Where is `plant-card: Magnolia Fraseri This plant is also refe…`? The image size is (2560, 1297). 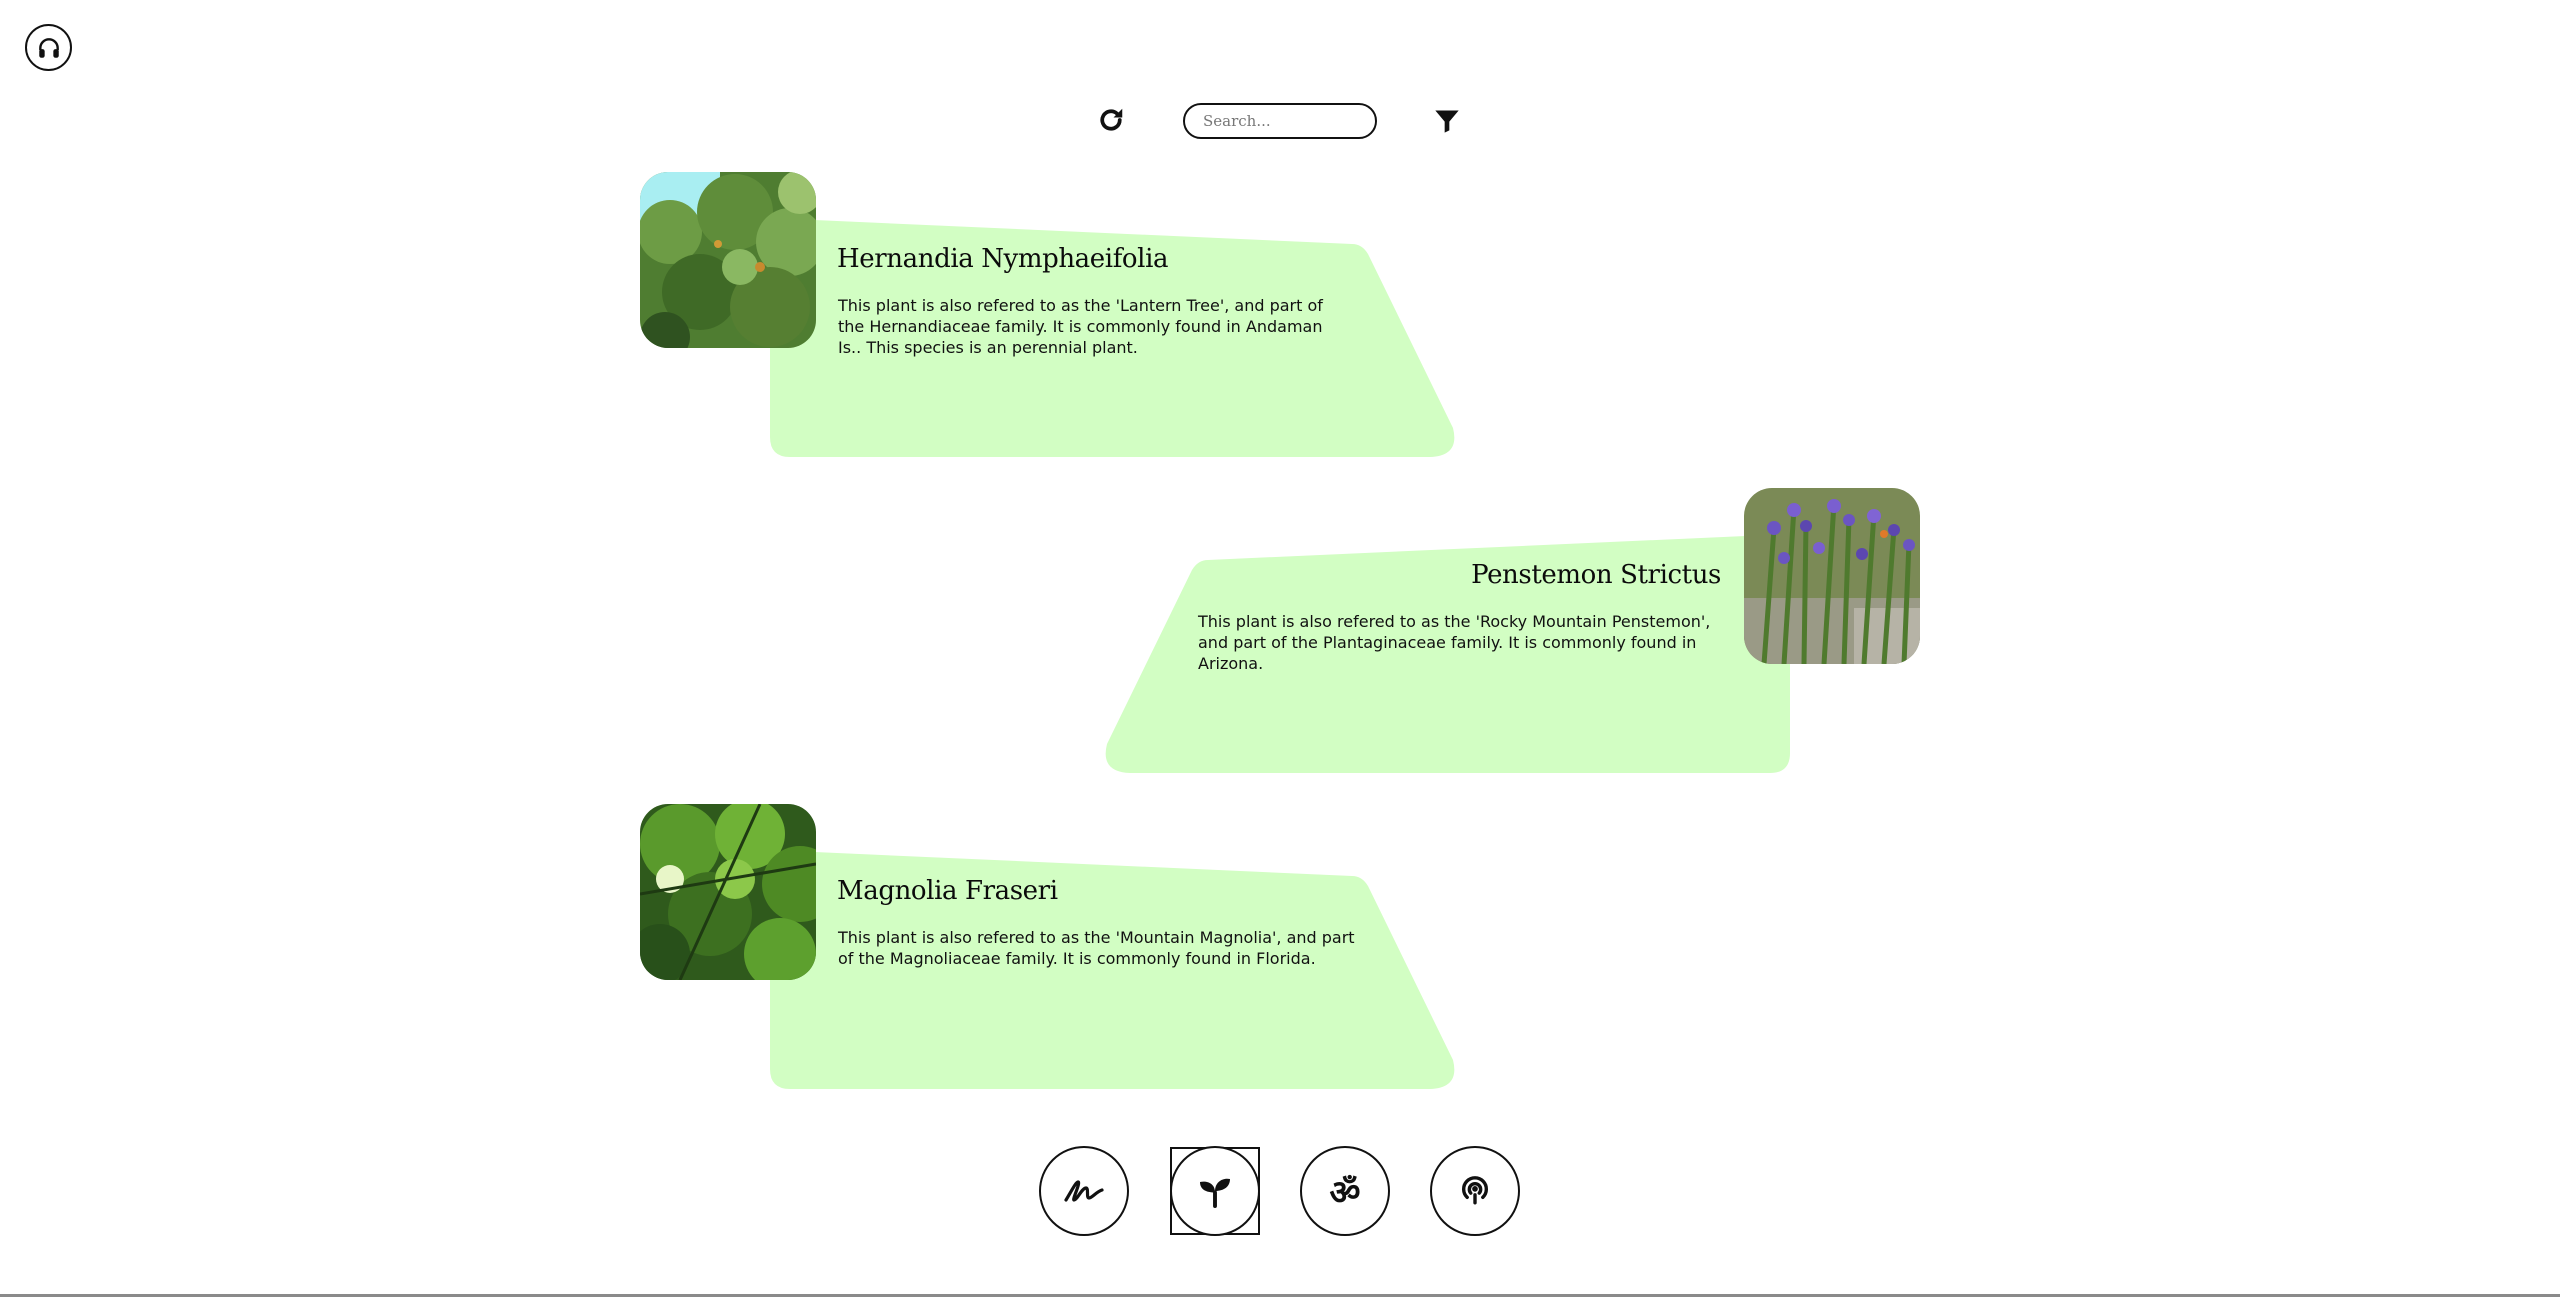
plant-card: Magnolia Fraseri This plant is also refe… is located at coordinates (1050, 949).